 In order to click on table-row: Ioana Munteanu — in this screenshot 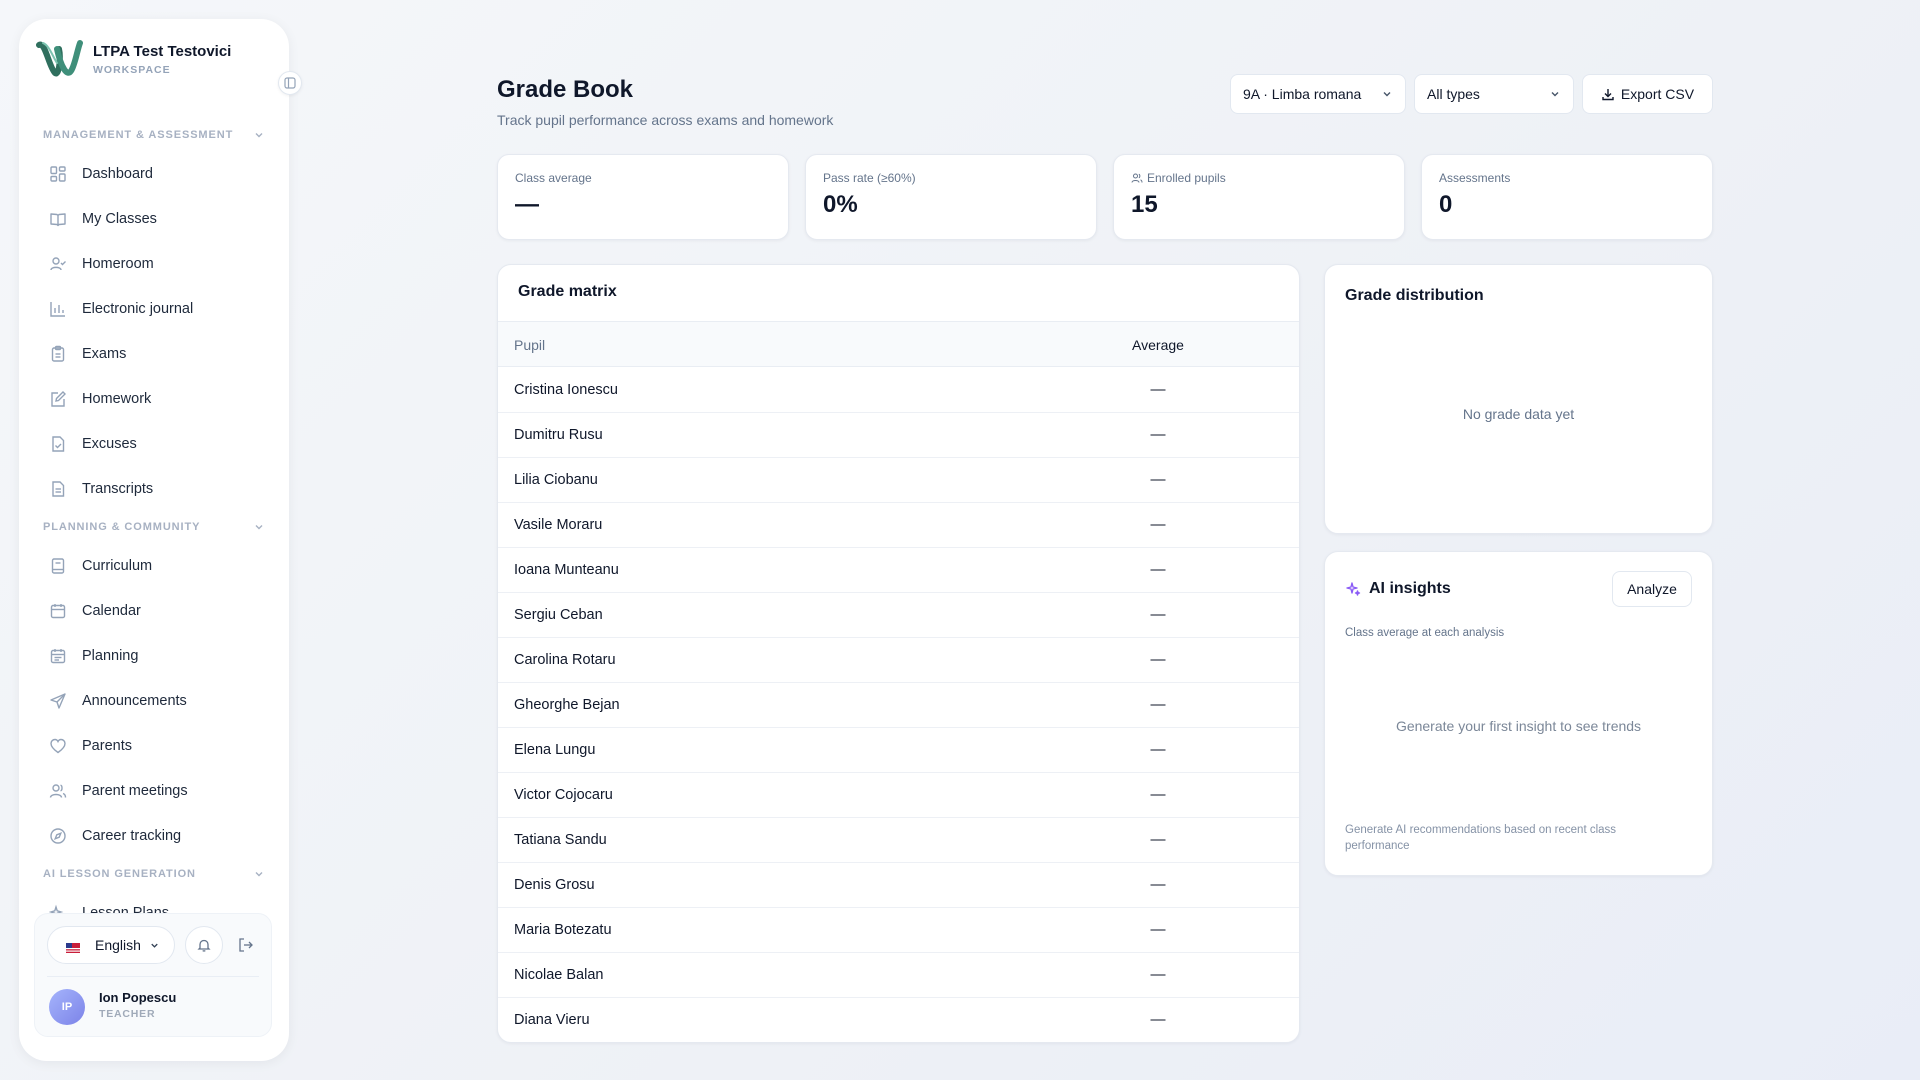, I will do `click(898, 570)`.